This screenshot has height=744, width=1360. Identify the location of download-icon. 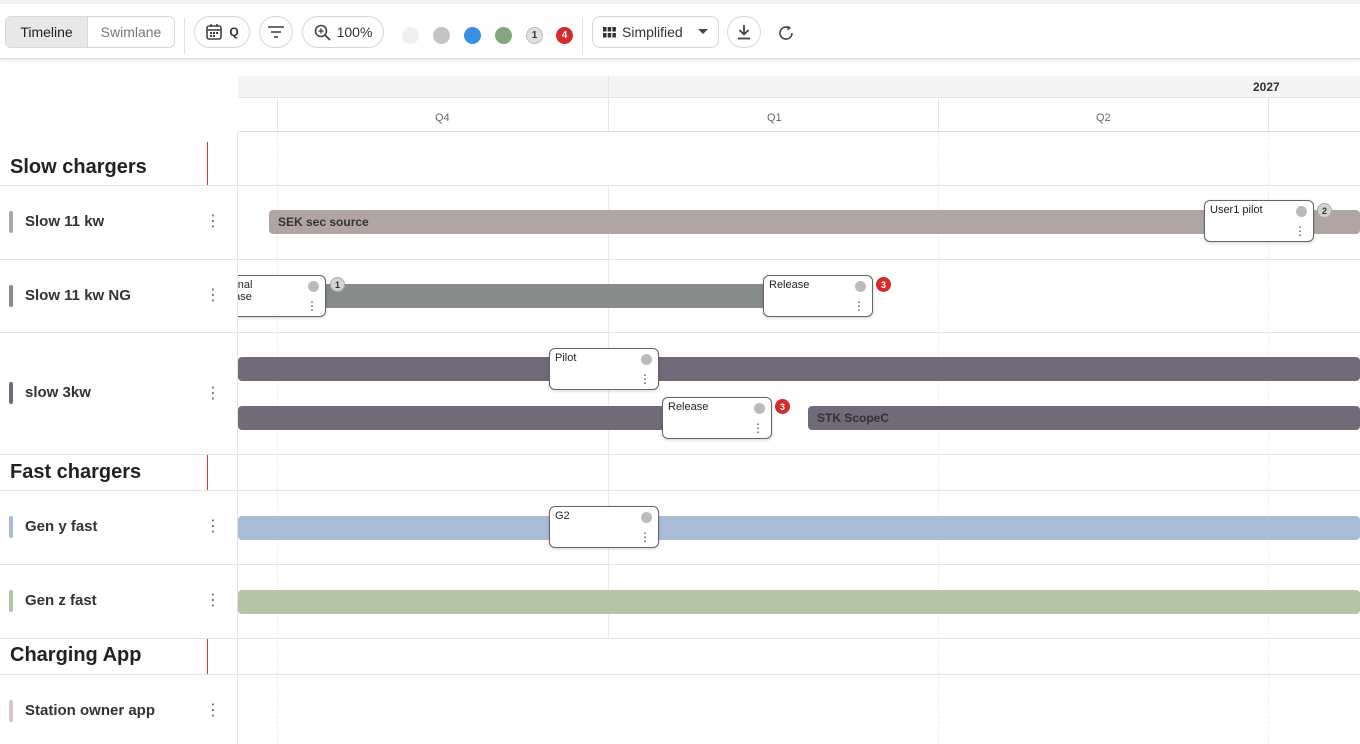
(744, 32).